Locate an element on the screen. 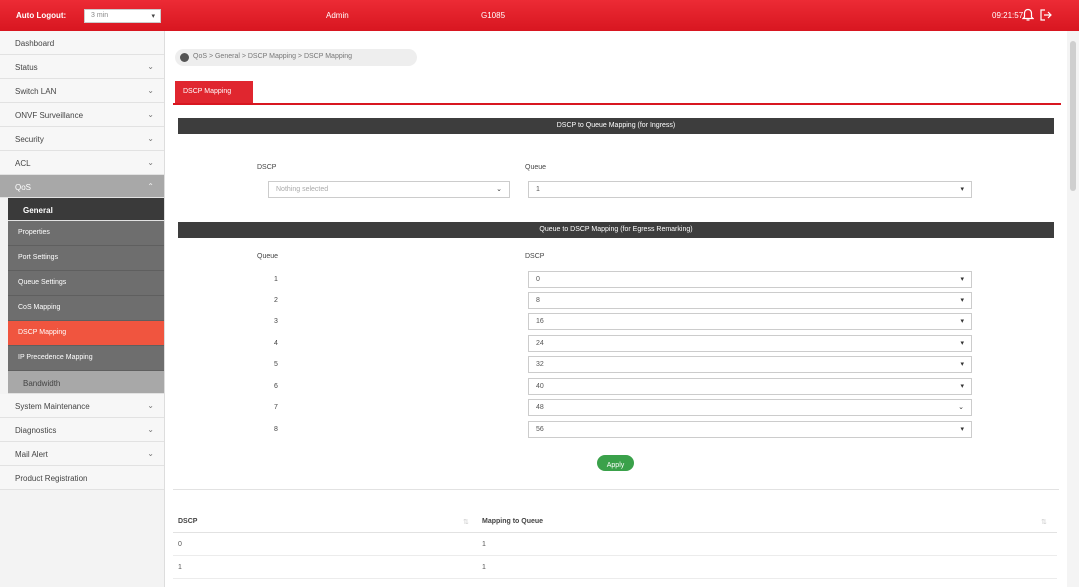 The image size is (1079, 587). egress-dscp-select-8: 56 ▾ is located at coordinates (750, 429).